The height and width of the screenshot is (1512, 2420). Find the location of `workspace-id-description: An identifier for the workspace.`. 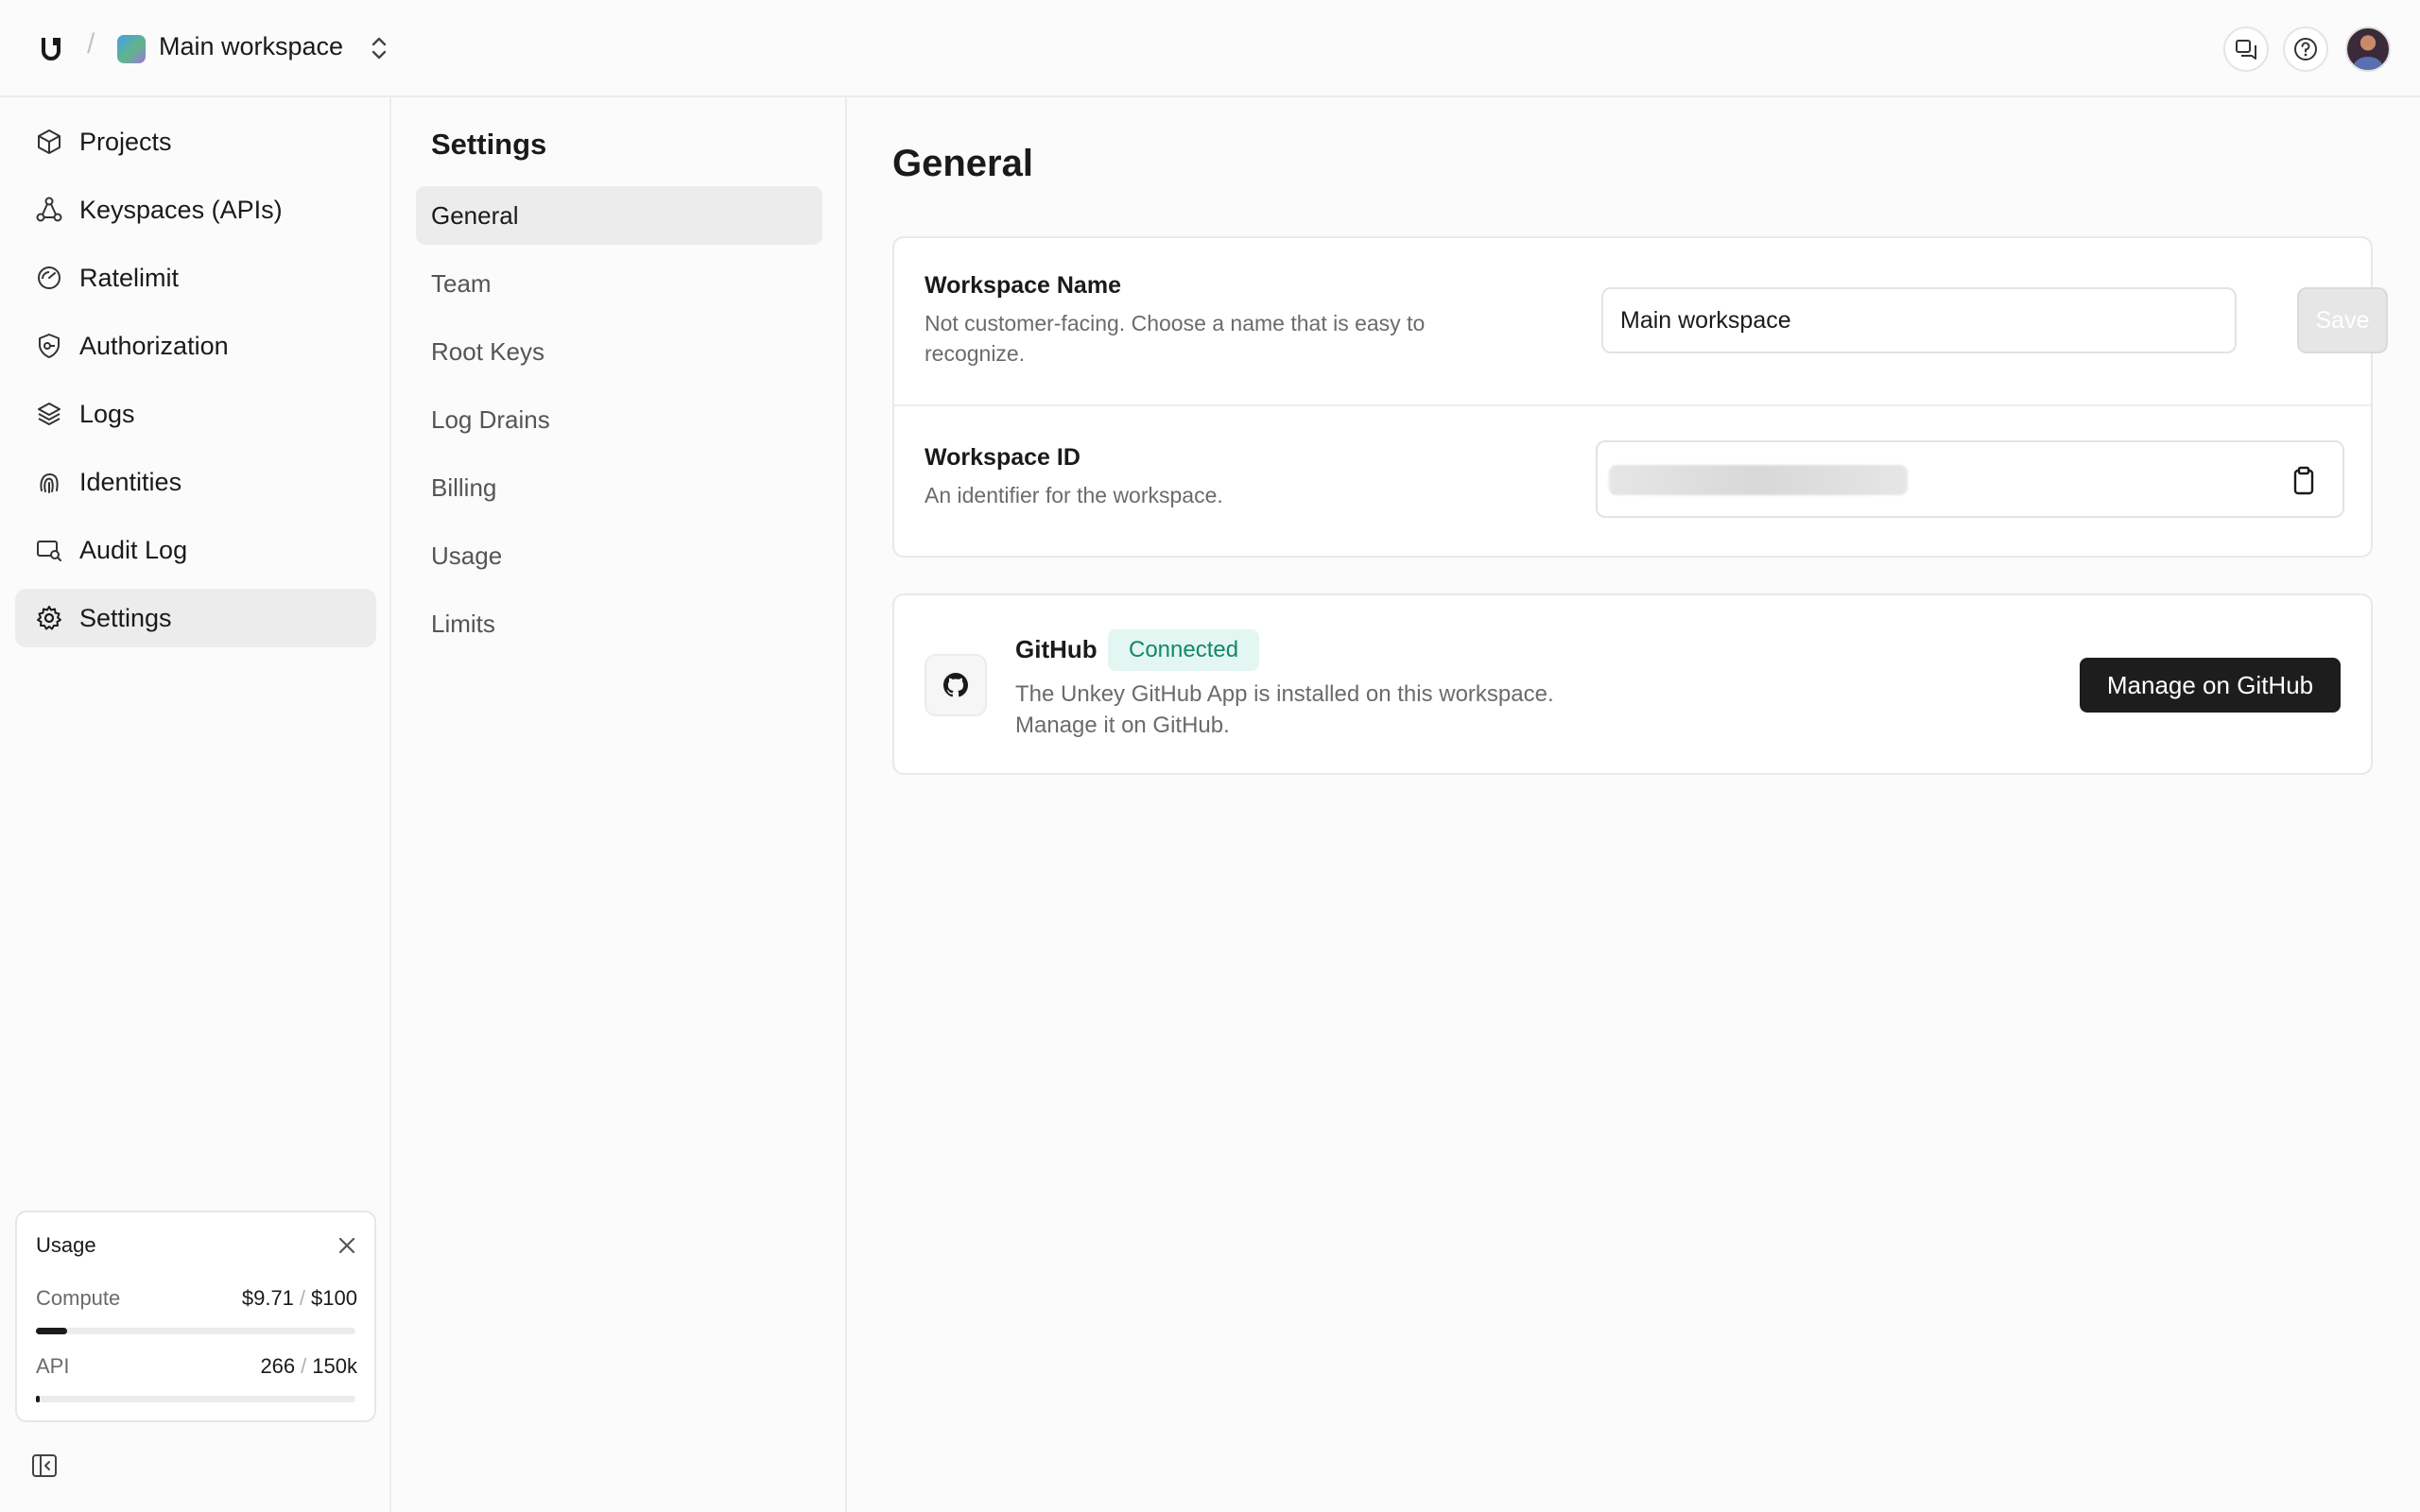

workspace-id-description: An identifier for the workspace. is located at coordinates (1074, 495).